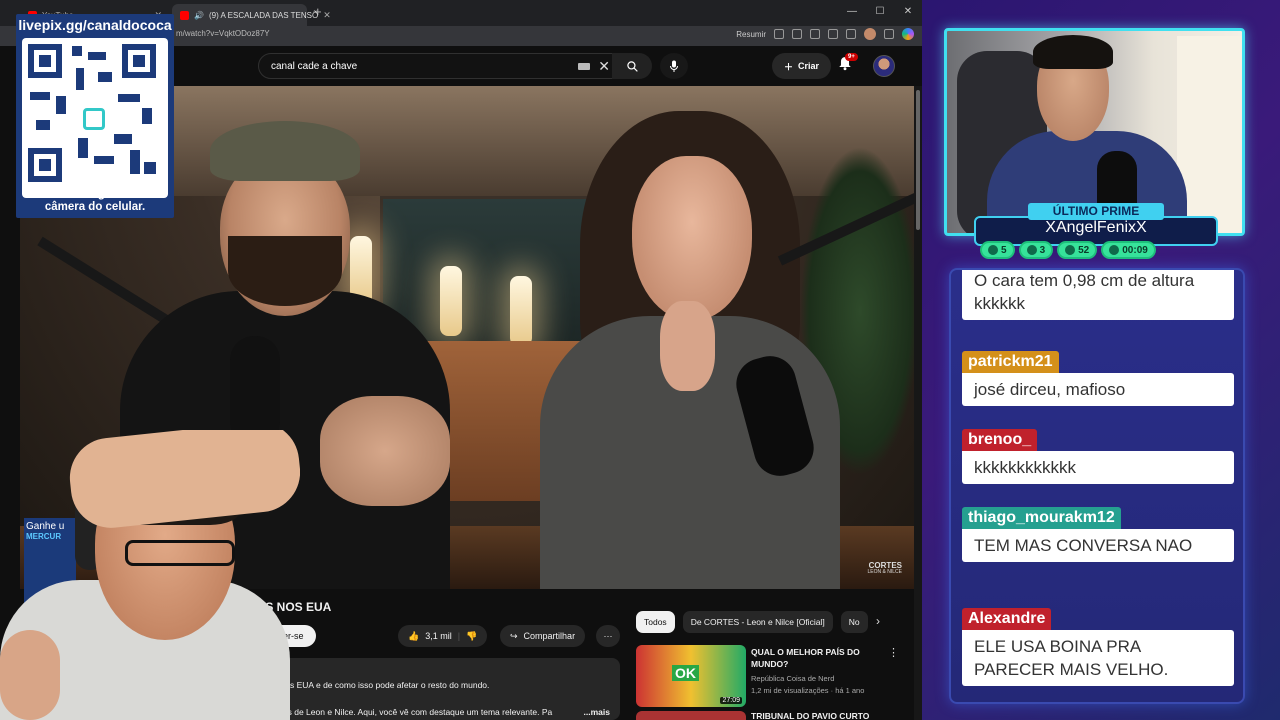 This screenshot has height=720, width=1280. Describe the element at coordinates (318, 11) in the screenshot. I see `new-tab-button: +` at that location.